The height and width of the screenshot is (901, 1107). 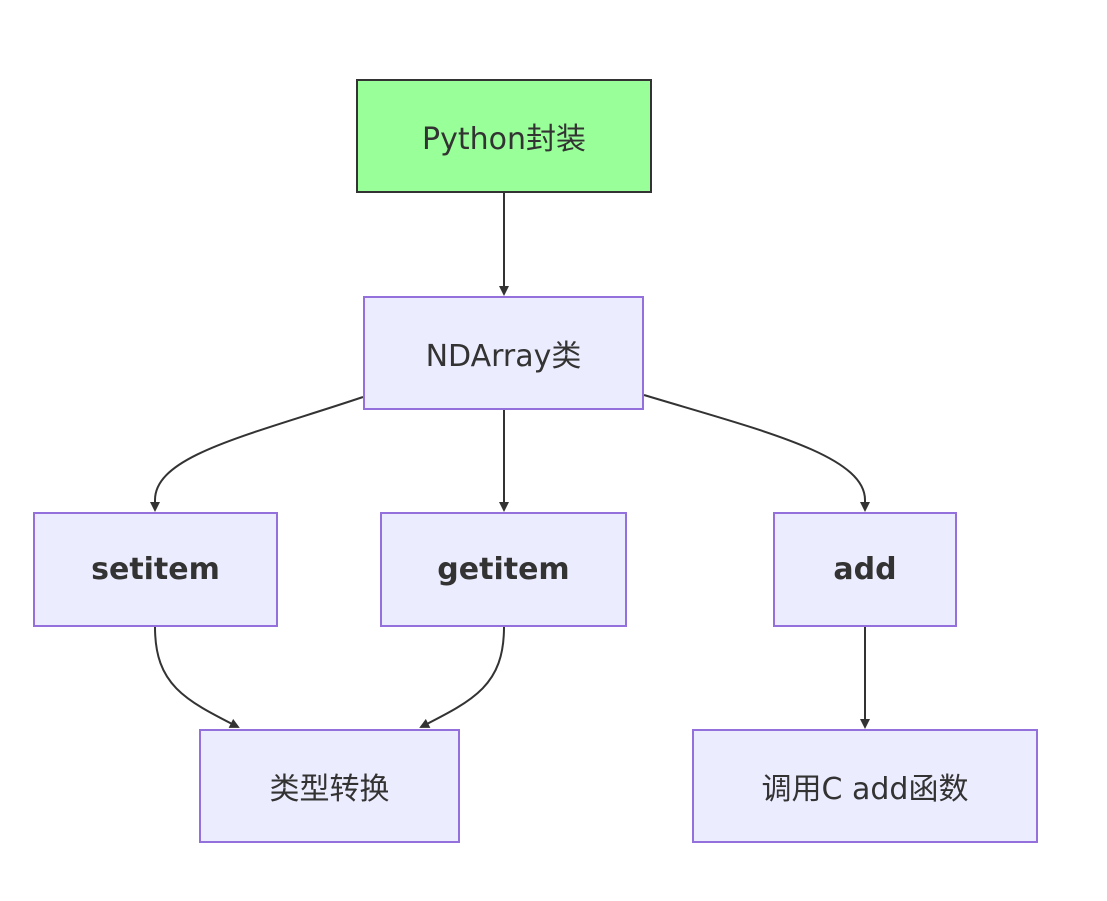 I want to click on edge-ndarray-to-setitem, so click(x=257, y=454).